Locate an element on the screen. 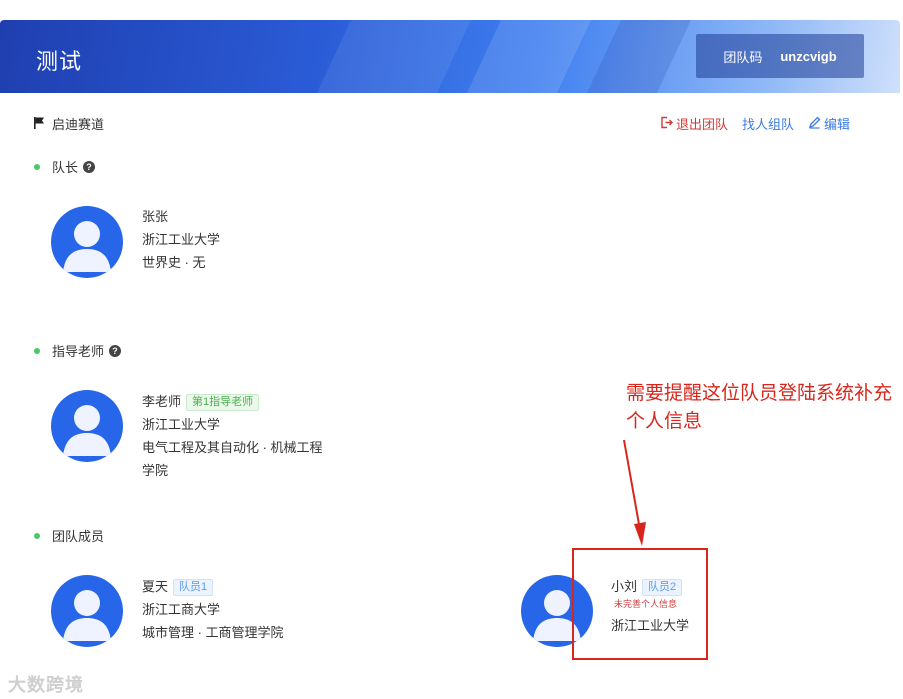 The height and width of the screenshot is (699, 903). edit-button: 编辑 is located at coordinates (829, 123).